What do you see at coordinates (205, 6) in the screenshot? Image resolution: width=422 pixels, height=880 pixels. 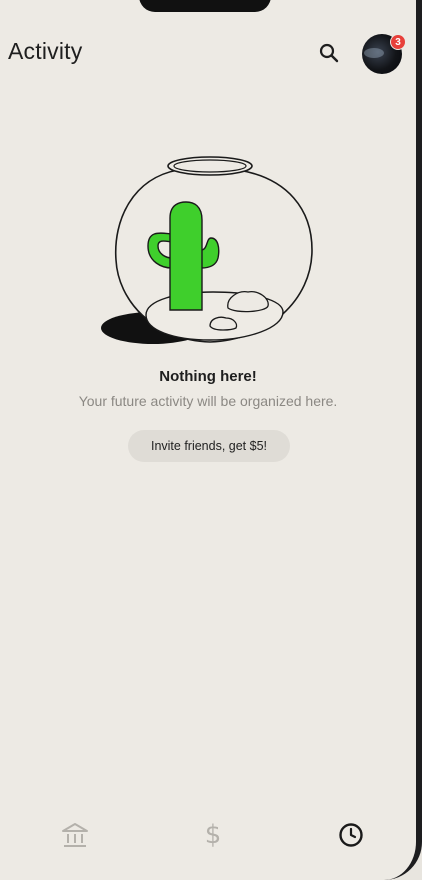 I see `camera-notch` at bounding box center [205, 6].